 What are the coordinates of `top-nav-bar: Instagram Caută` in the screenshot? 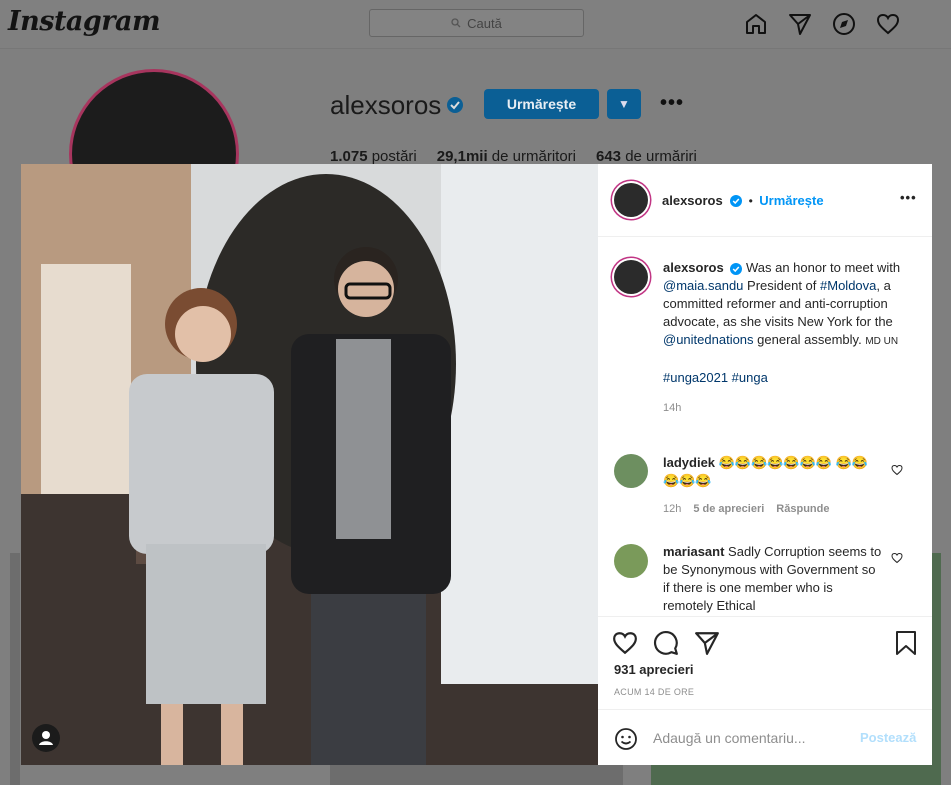 It's located at (475, 24).